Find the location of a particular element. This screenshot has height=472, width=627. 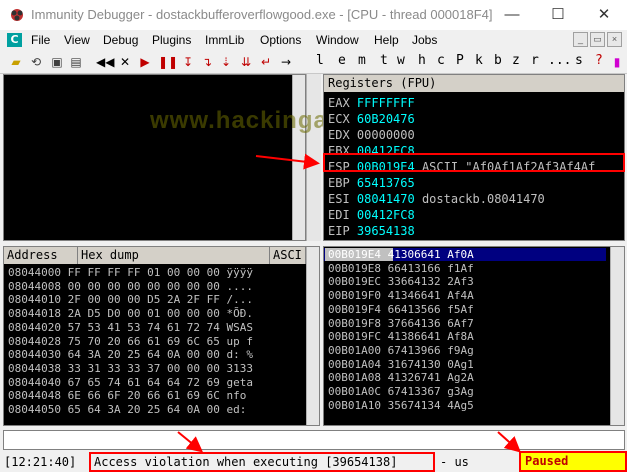

paused-arrow is located at coordinates (509, 442).